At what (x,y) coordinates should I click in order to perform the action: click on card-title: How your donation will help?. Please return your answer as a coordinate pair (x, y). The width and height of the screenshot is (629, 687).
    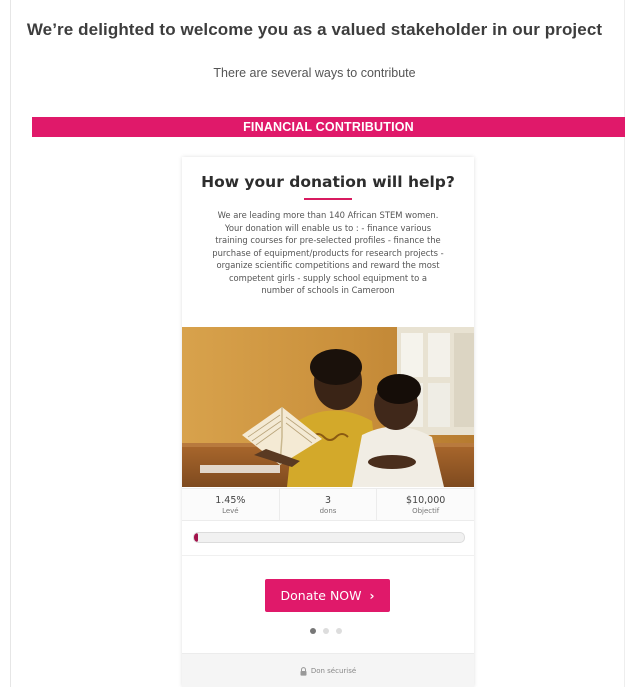
    Looking at the image, I should click on (328, 182).